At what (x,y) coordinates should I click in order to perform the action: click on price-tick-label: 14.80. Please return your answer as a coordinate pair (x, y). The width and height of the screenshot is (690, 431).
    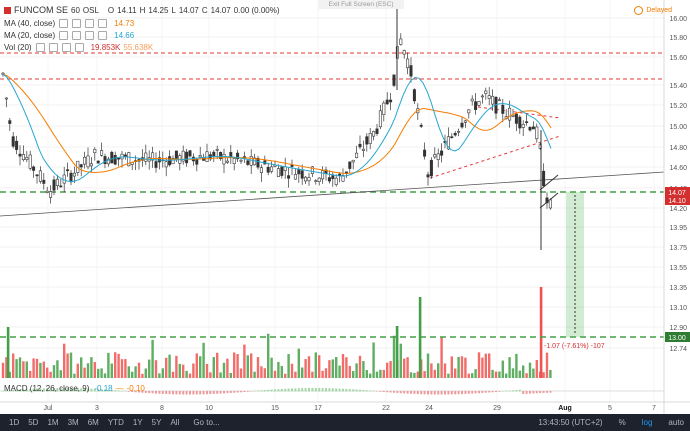
    Looking at the image, I should click on (678, 148).